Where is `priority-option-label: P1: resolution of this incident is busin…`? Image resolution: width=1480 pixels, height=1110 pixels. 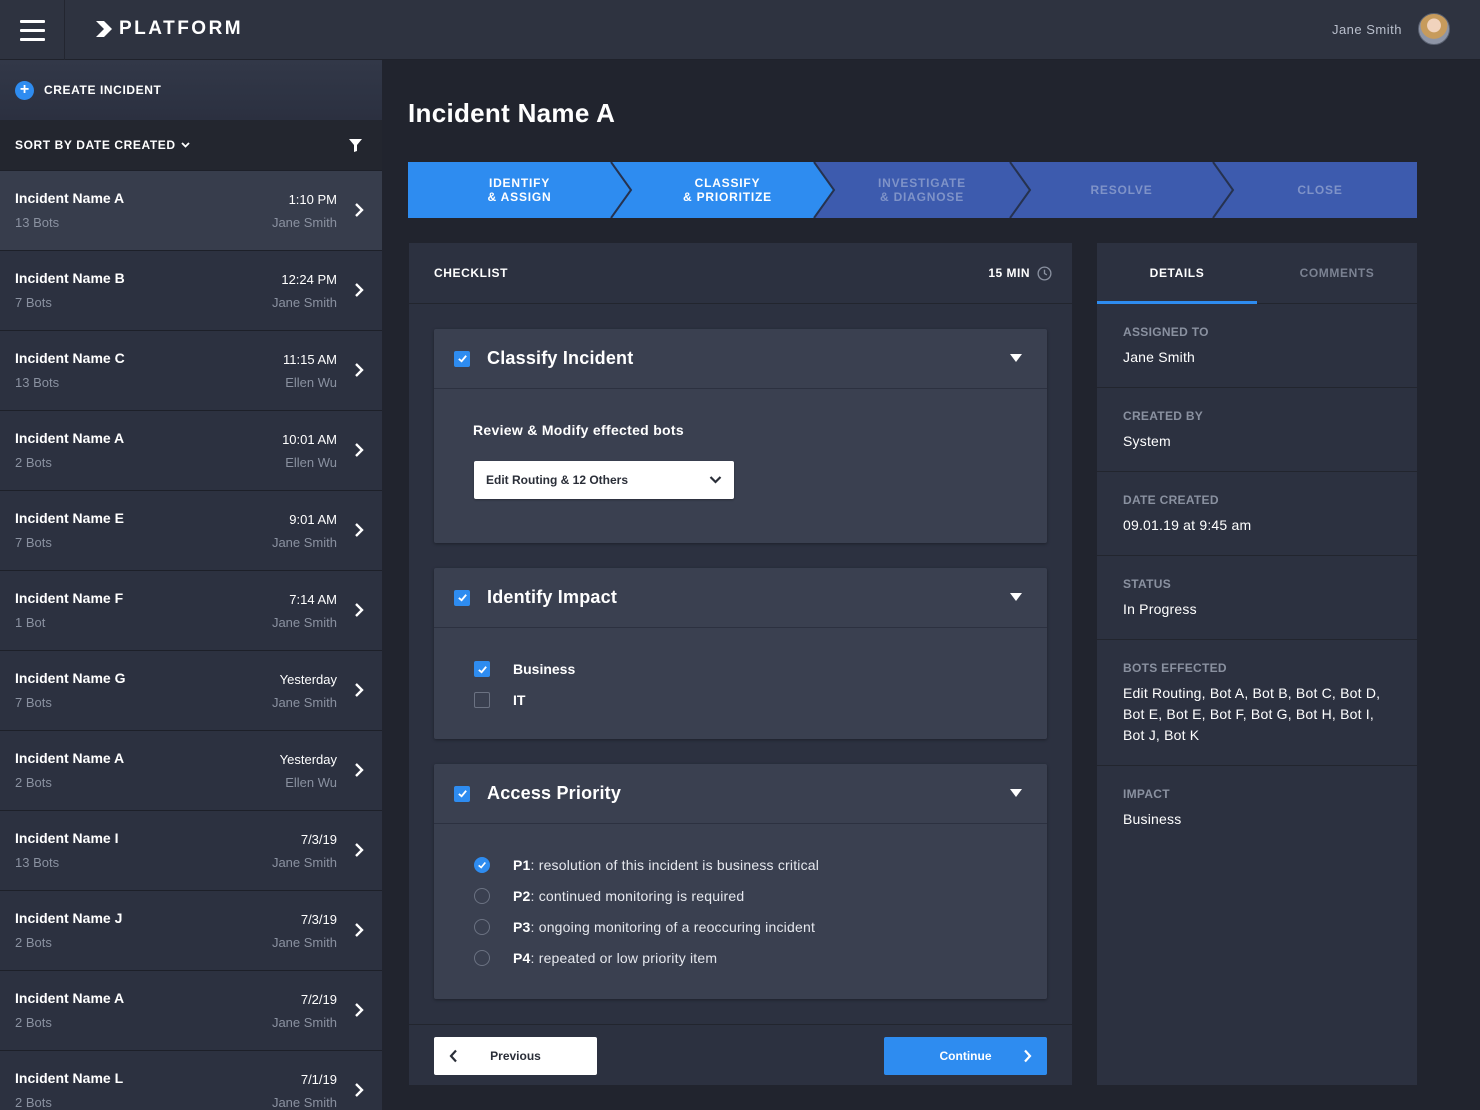 priority-option-label: P1: resolution of this incident is busin… is located at coordinates (666, 865).